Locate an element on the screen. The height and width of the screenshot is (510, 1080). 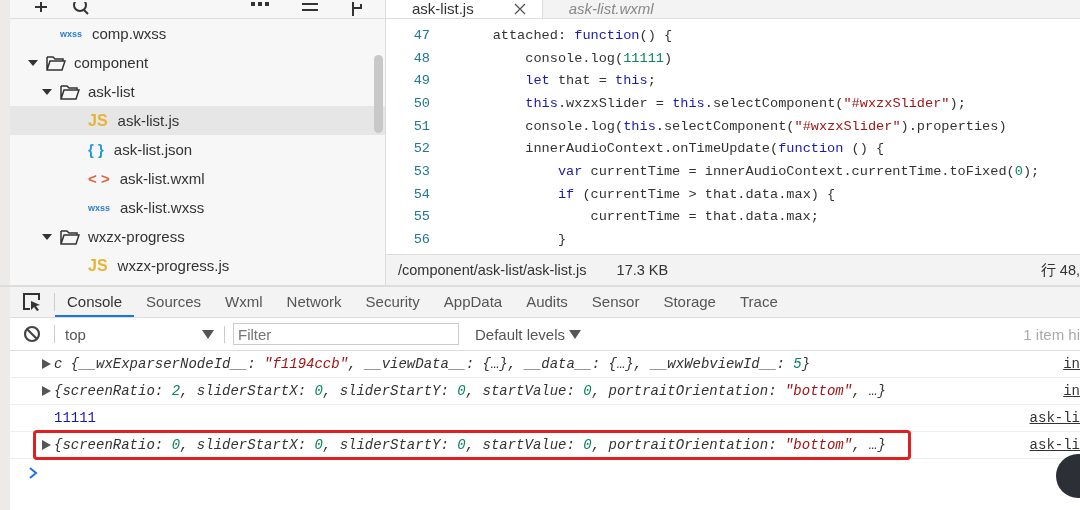
folder-row: component is located at coordinates (197, 62).